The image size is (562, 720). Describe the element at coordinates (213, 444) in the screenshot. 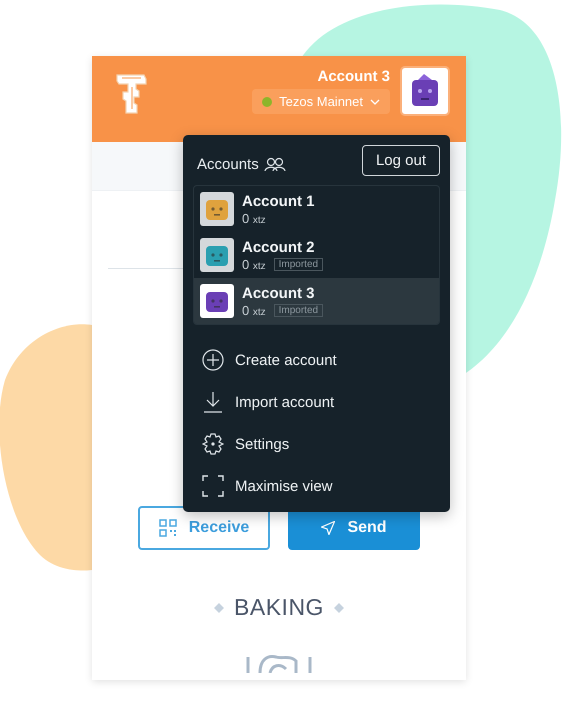

I see `settings-icon` at that location.